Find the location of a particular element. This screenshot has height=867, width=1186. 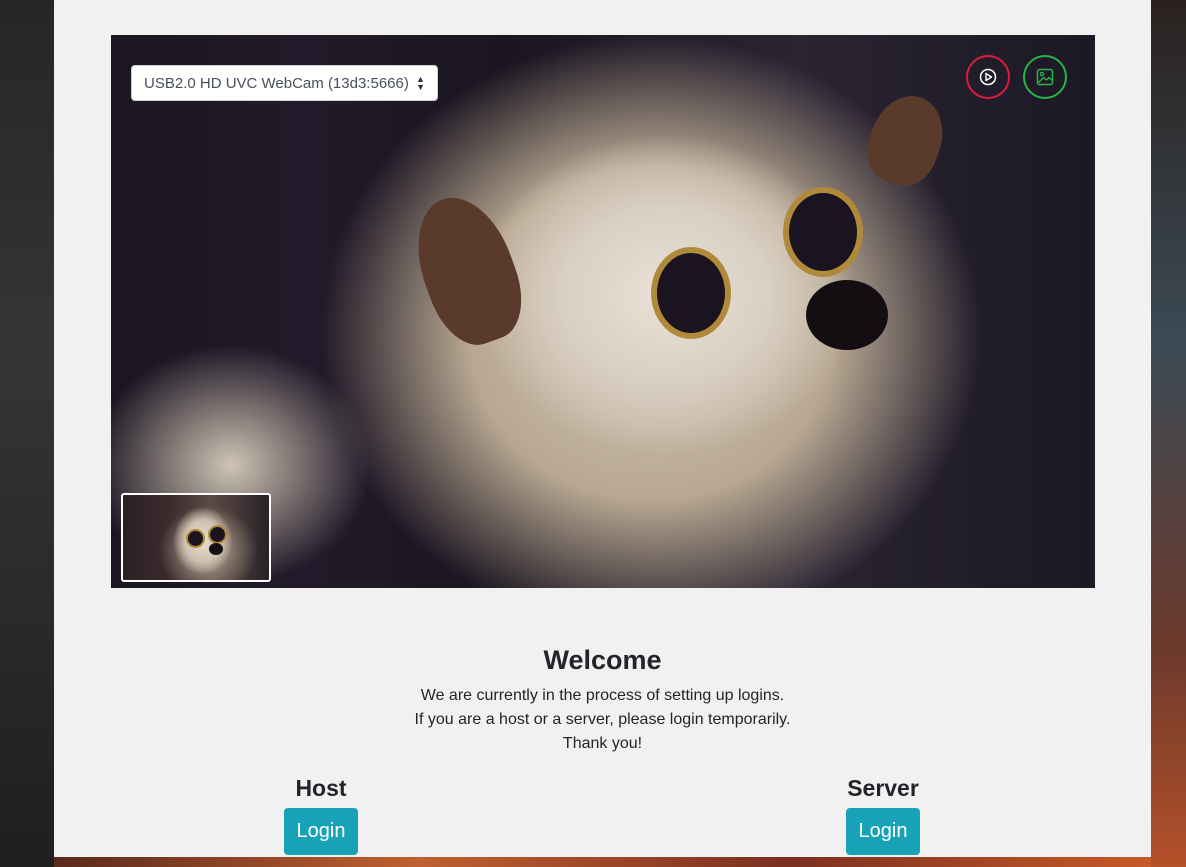

thumbnail-eye-right is located at coordinates (217, 534).